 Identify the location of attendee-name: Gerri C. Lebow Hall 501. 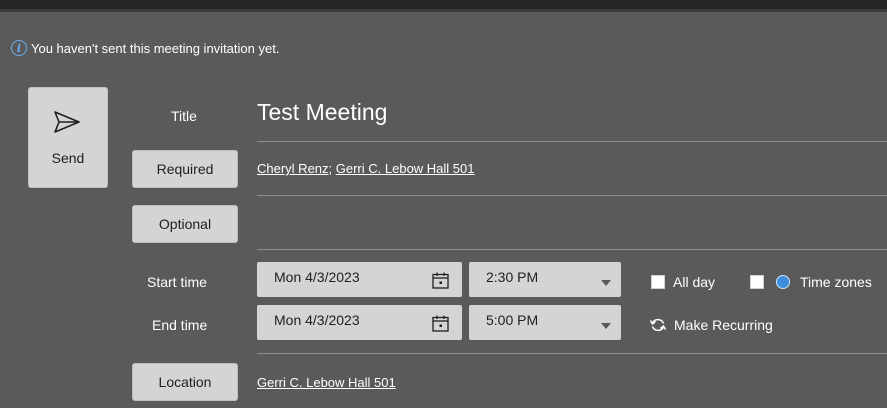
(405, 168).